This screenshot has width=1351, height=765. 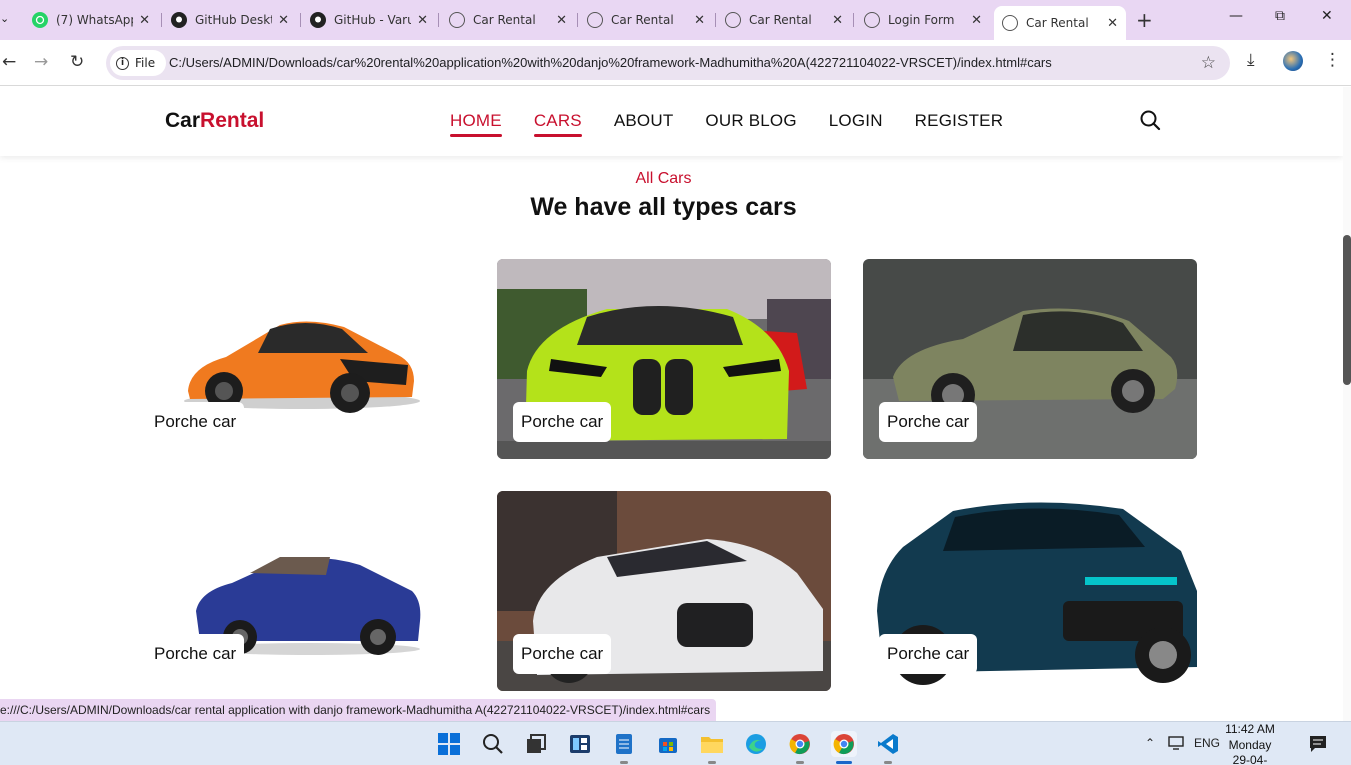 What do you see at coordinates (1150, 743) in the screenshot?
I see `chevron-up-icon: ⌃` at bounding box center [1150, 743].